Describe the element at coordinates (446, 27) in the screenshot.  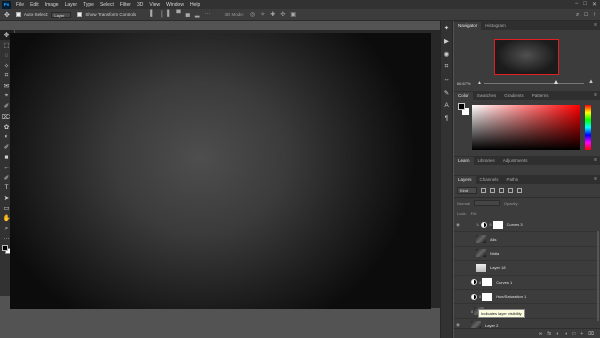
I see `adjustments-dock-icon: ✦` at that location.